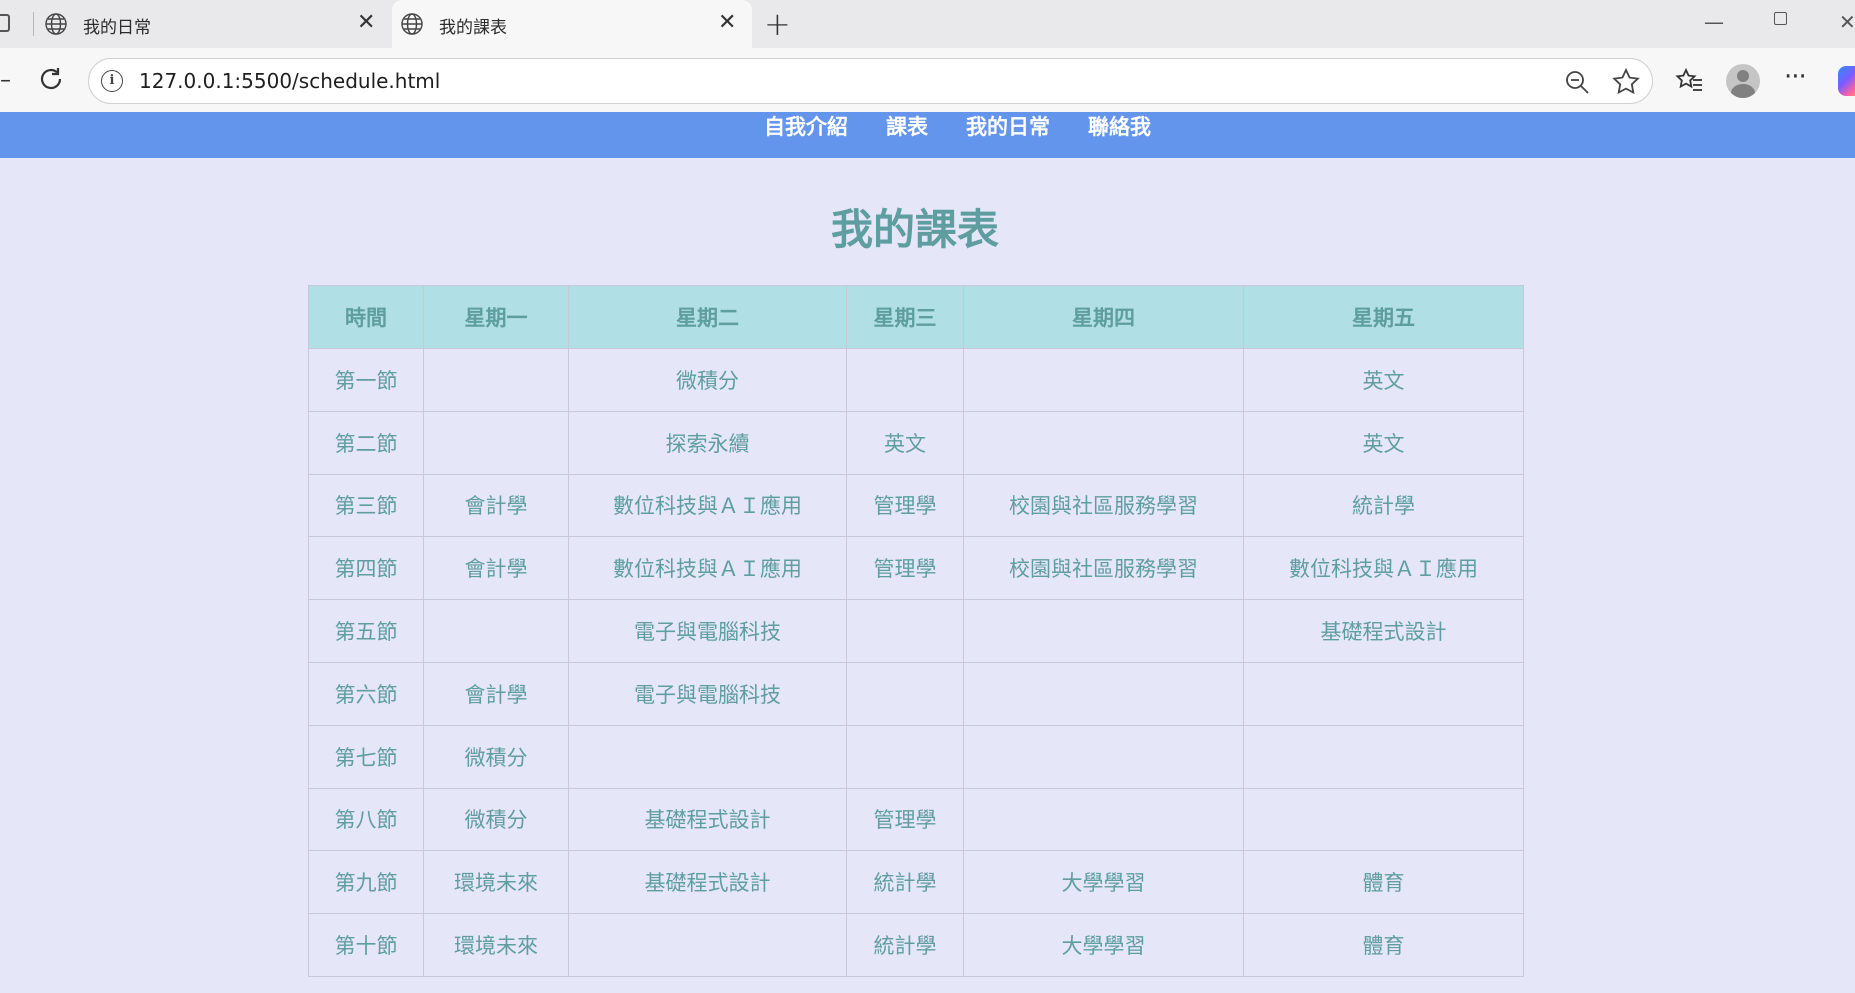 Image resolution: width=1855 pixels, height=993 pixels. I want to click on back-icon: –, so click(5, 80).